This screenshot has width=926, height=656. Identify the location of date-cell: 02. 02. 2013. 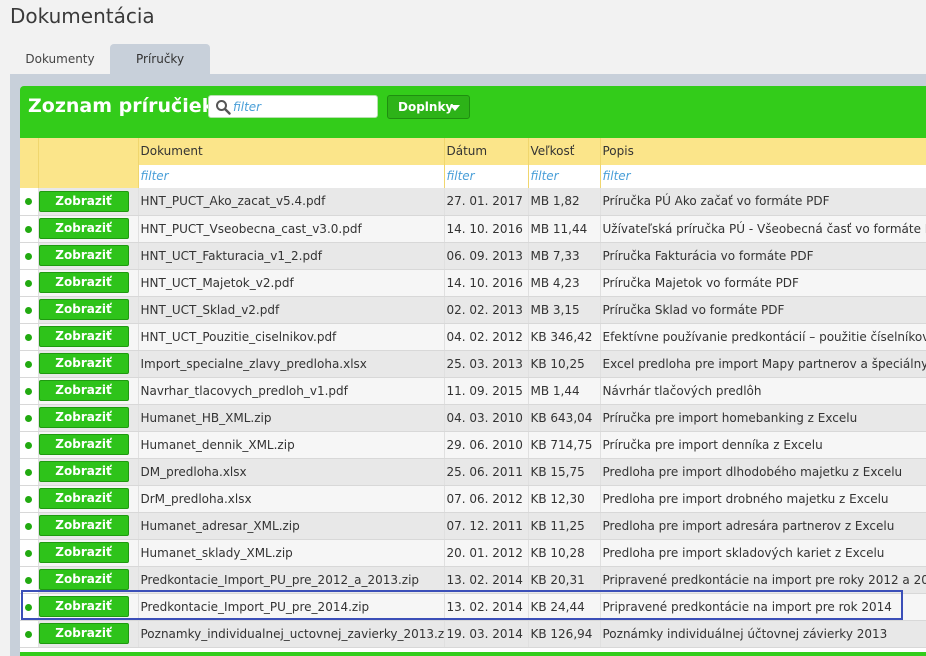
(486, 310).